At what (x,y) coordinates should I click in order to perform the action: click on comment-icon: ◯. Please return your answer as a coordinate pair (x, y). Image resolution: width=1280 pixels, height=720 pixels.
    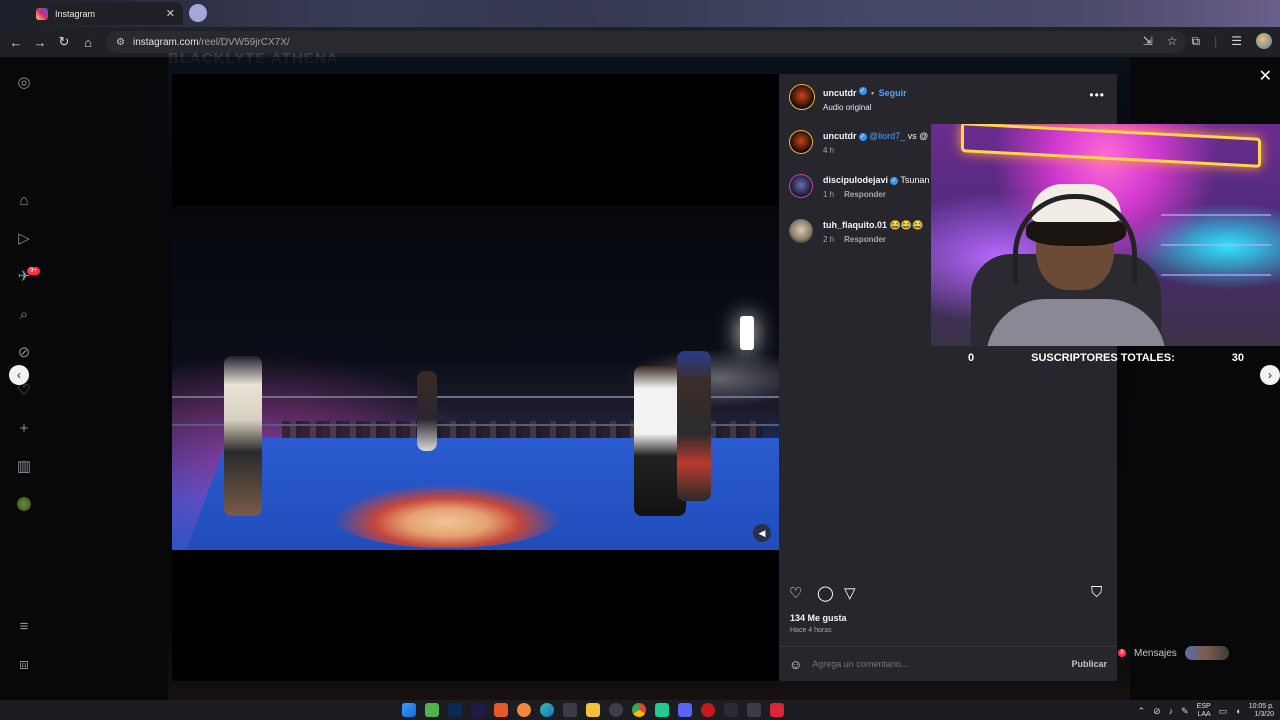
    Looking at the image, I should click on (825, 593).